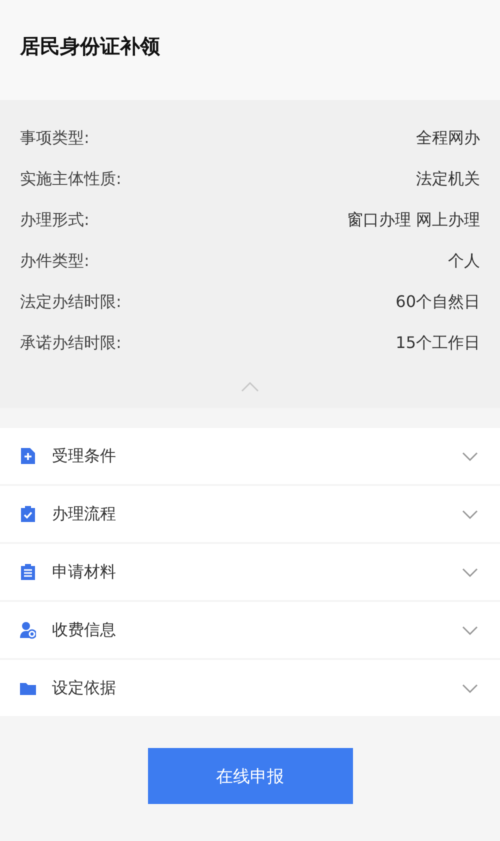 The image size is (500, 841). I want to click on clipboard-check-icon, so click(28, 514).